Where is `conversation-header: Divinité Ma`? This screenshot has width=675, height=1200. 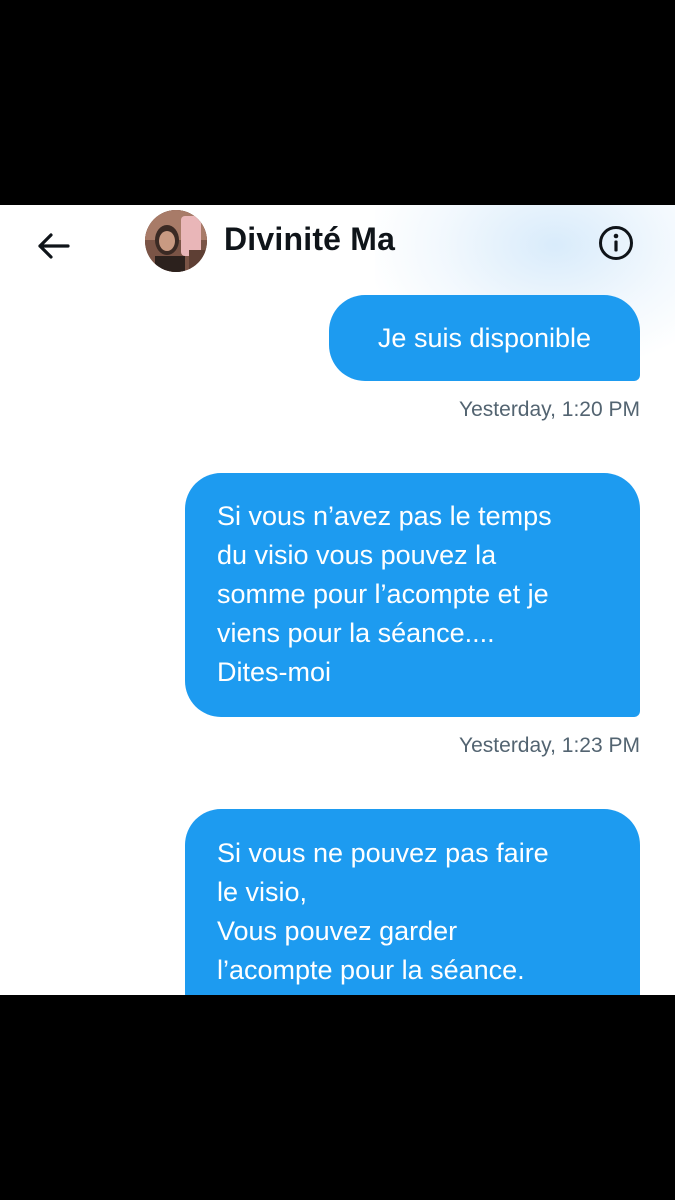
conversation-header: Divinité Ma is located at coordinates (337, 245).